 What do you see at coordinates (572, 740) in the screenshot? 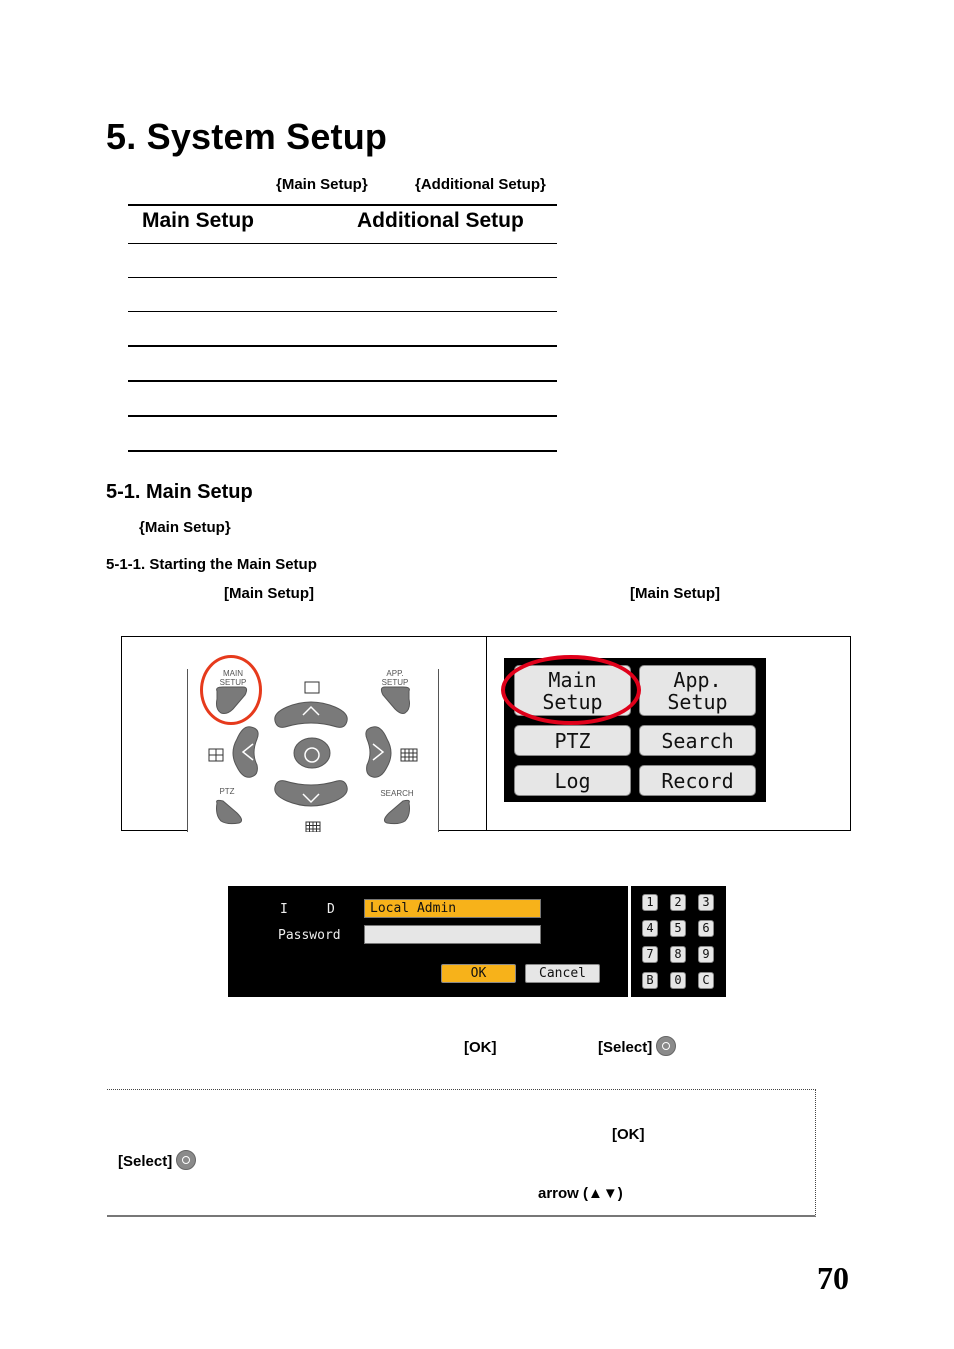
I see `lcd-ptz-button: PTZ` at bounding box center [572, 740].